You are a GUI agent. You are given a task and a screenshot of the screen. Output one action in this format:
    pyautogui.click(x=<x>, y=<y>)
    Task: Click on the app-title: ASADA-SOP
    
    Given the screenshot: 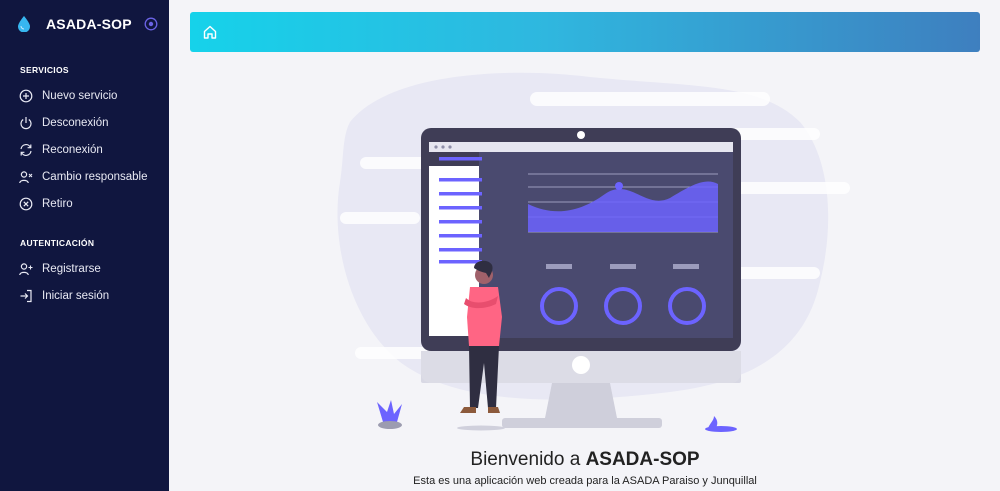 What is the action you would take?
    pyautogui.click(x=89, y=24)
    